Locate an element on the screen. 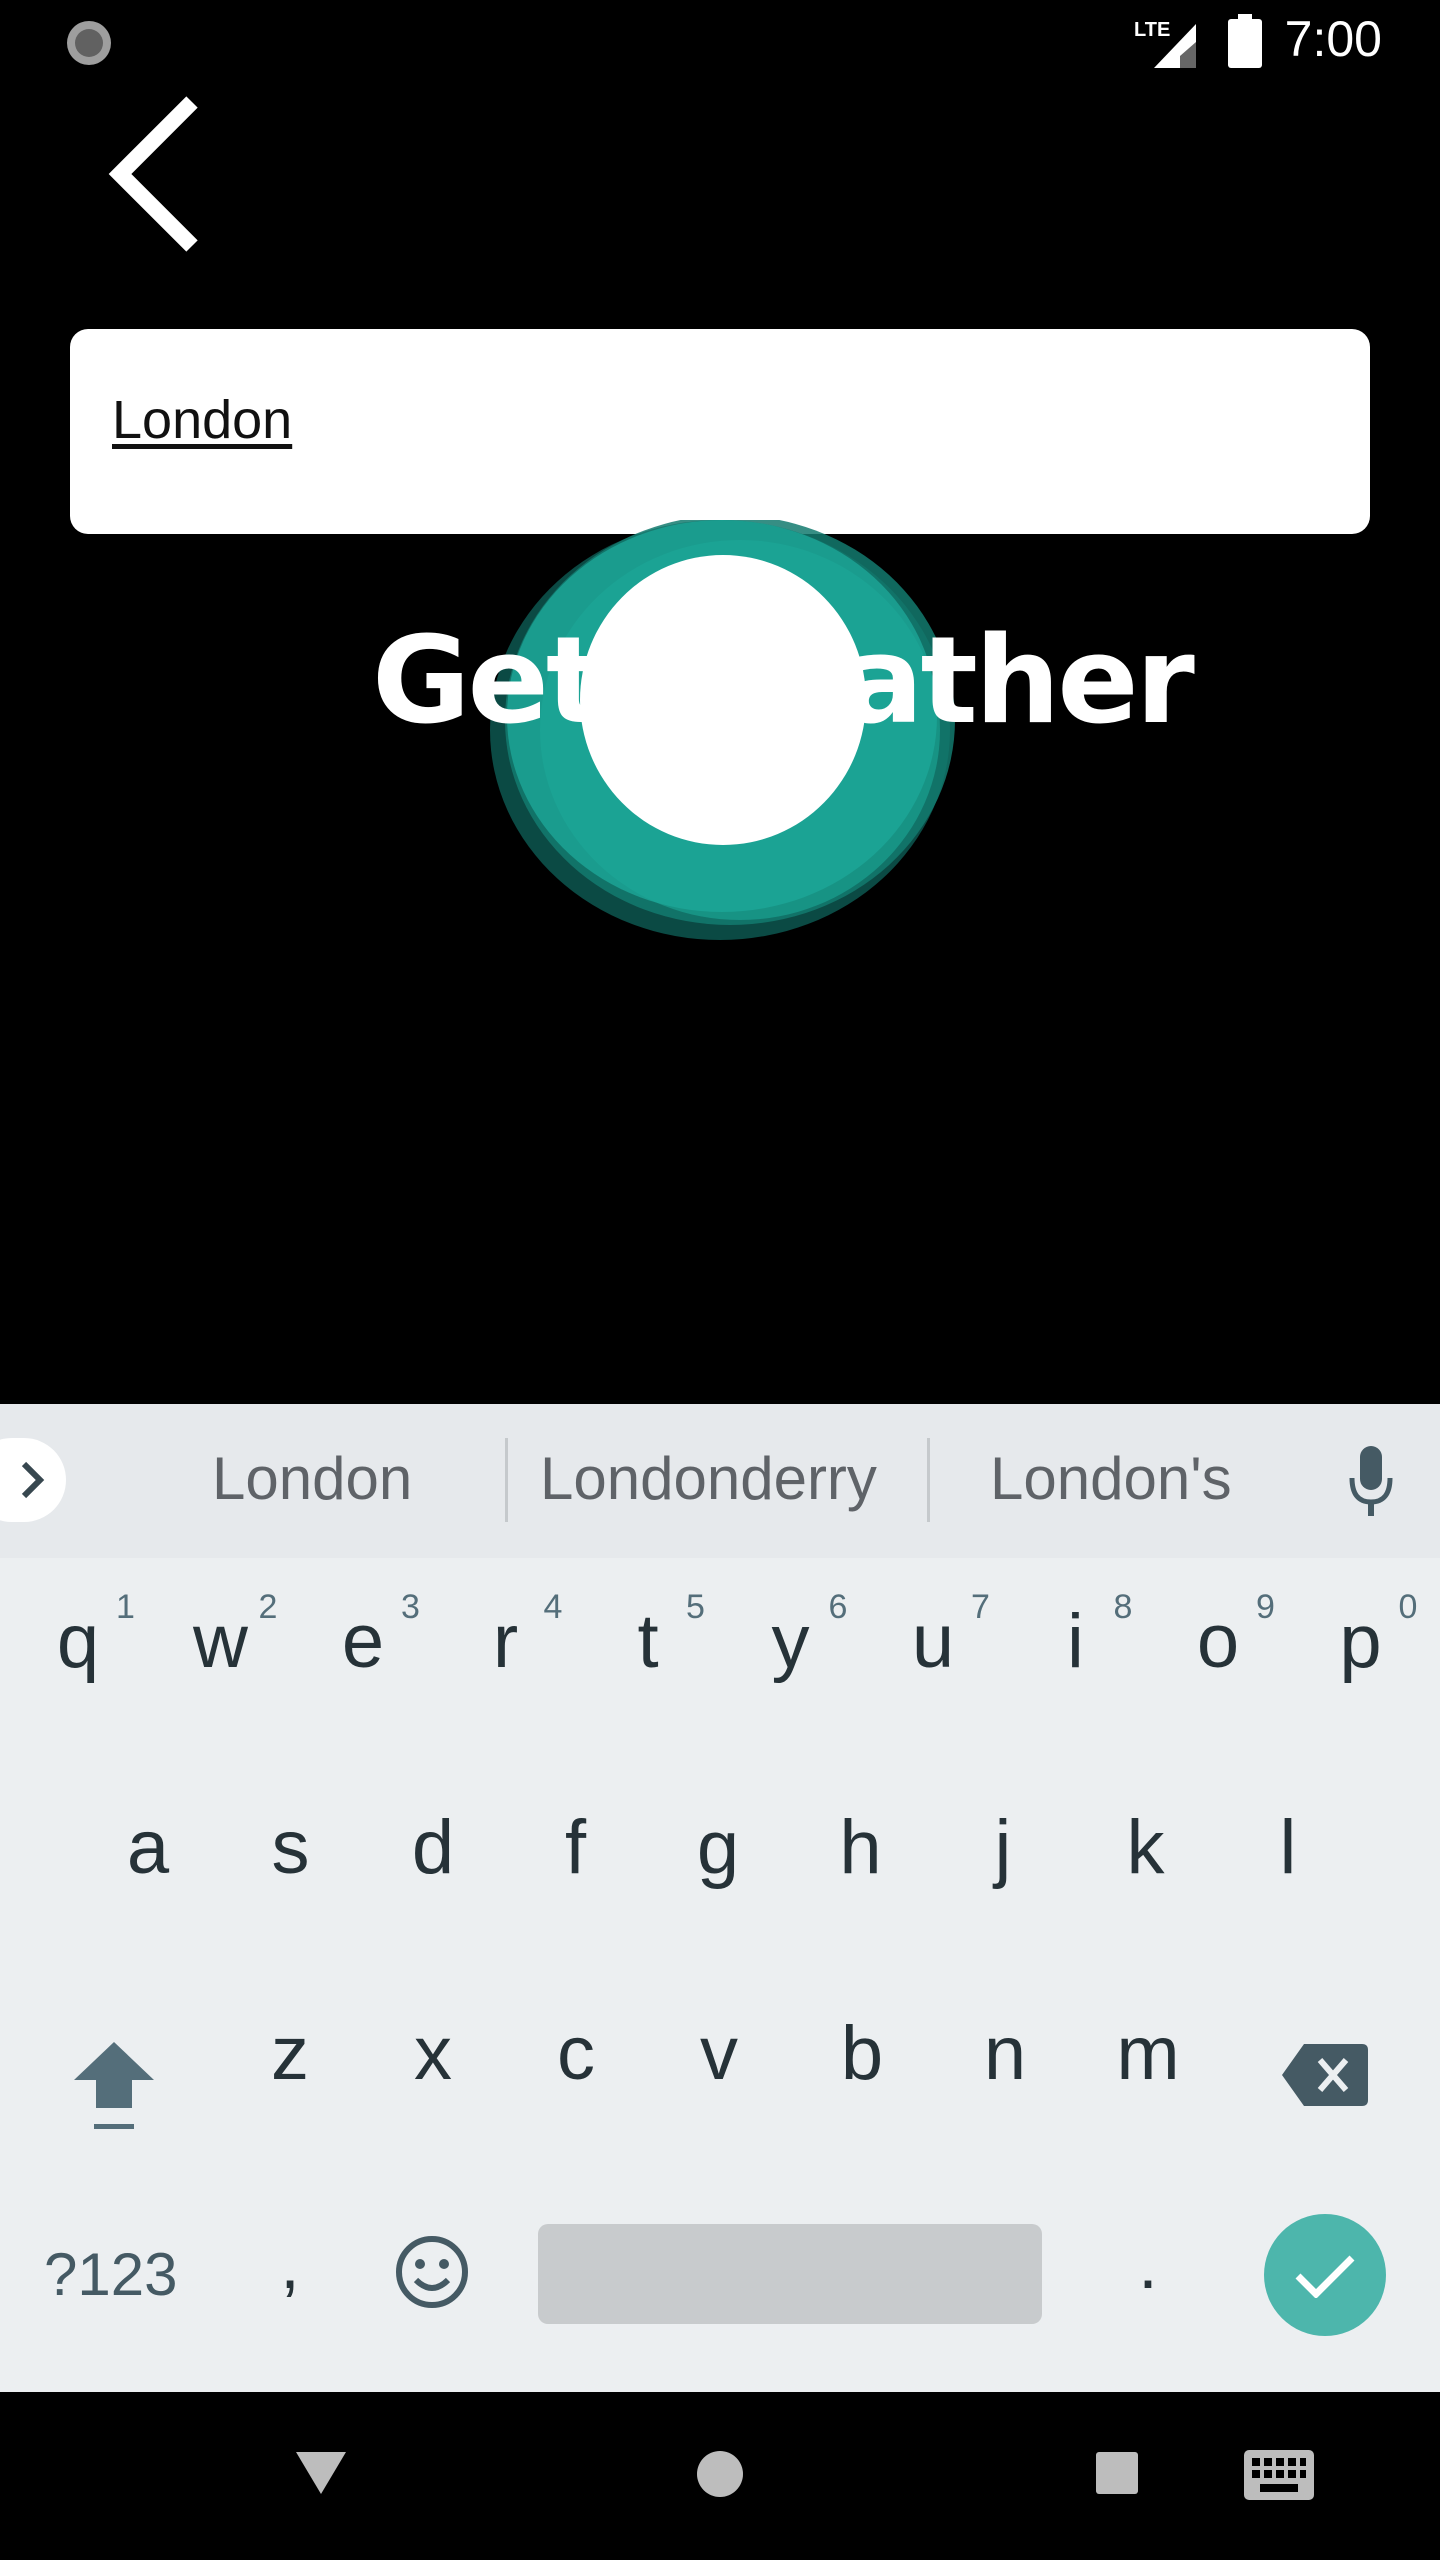 The image size is (1440, 2560). shift-key is located at coordinates (114, 2086).